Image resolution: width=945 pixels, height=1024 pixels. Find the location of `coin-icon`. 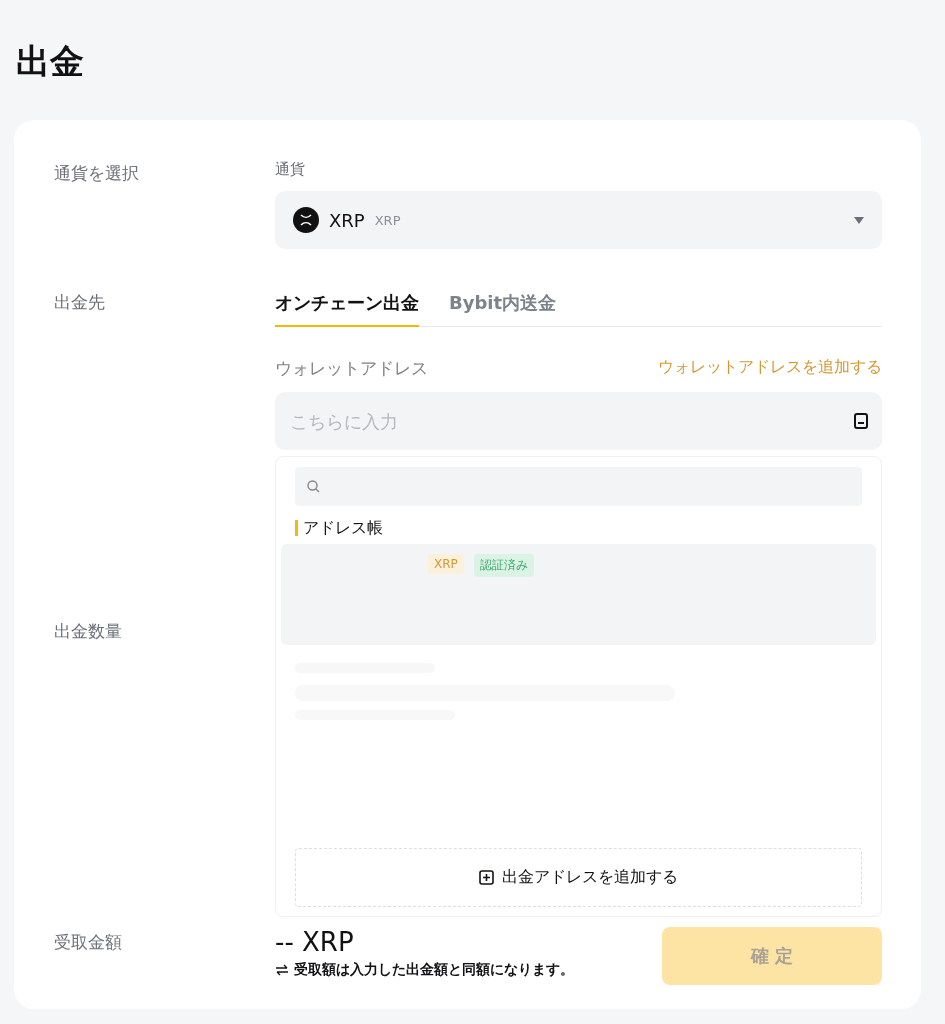

coin-icon is located at coordinates (306, 220).